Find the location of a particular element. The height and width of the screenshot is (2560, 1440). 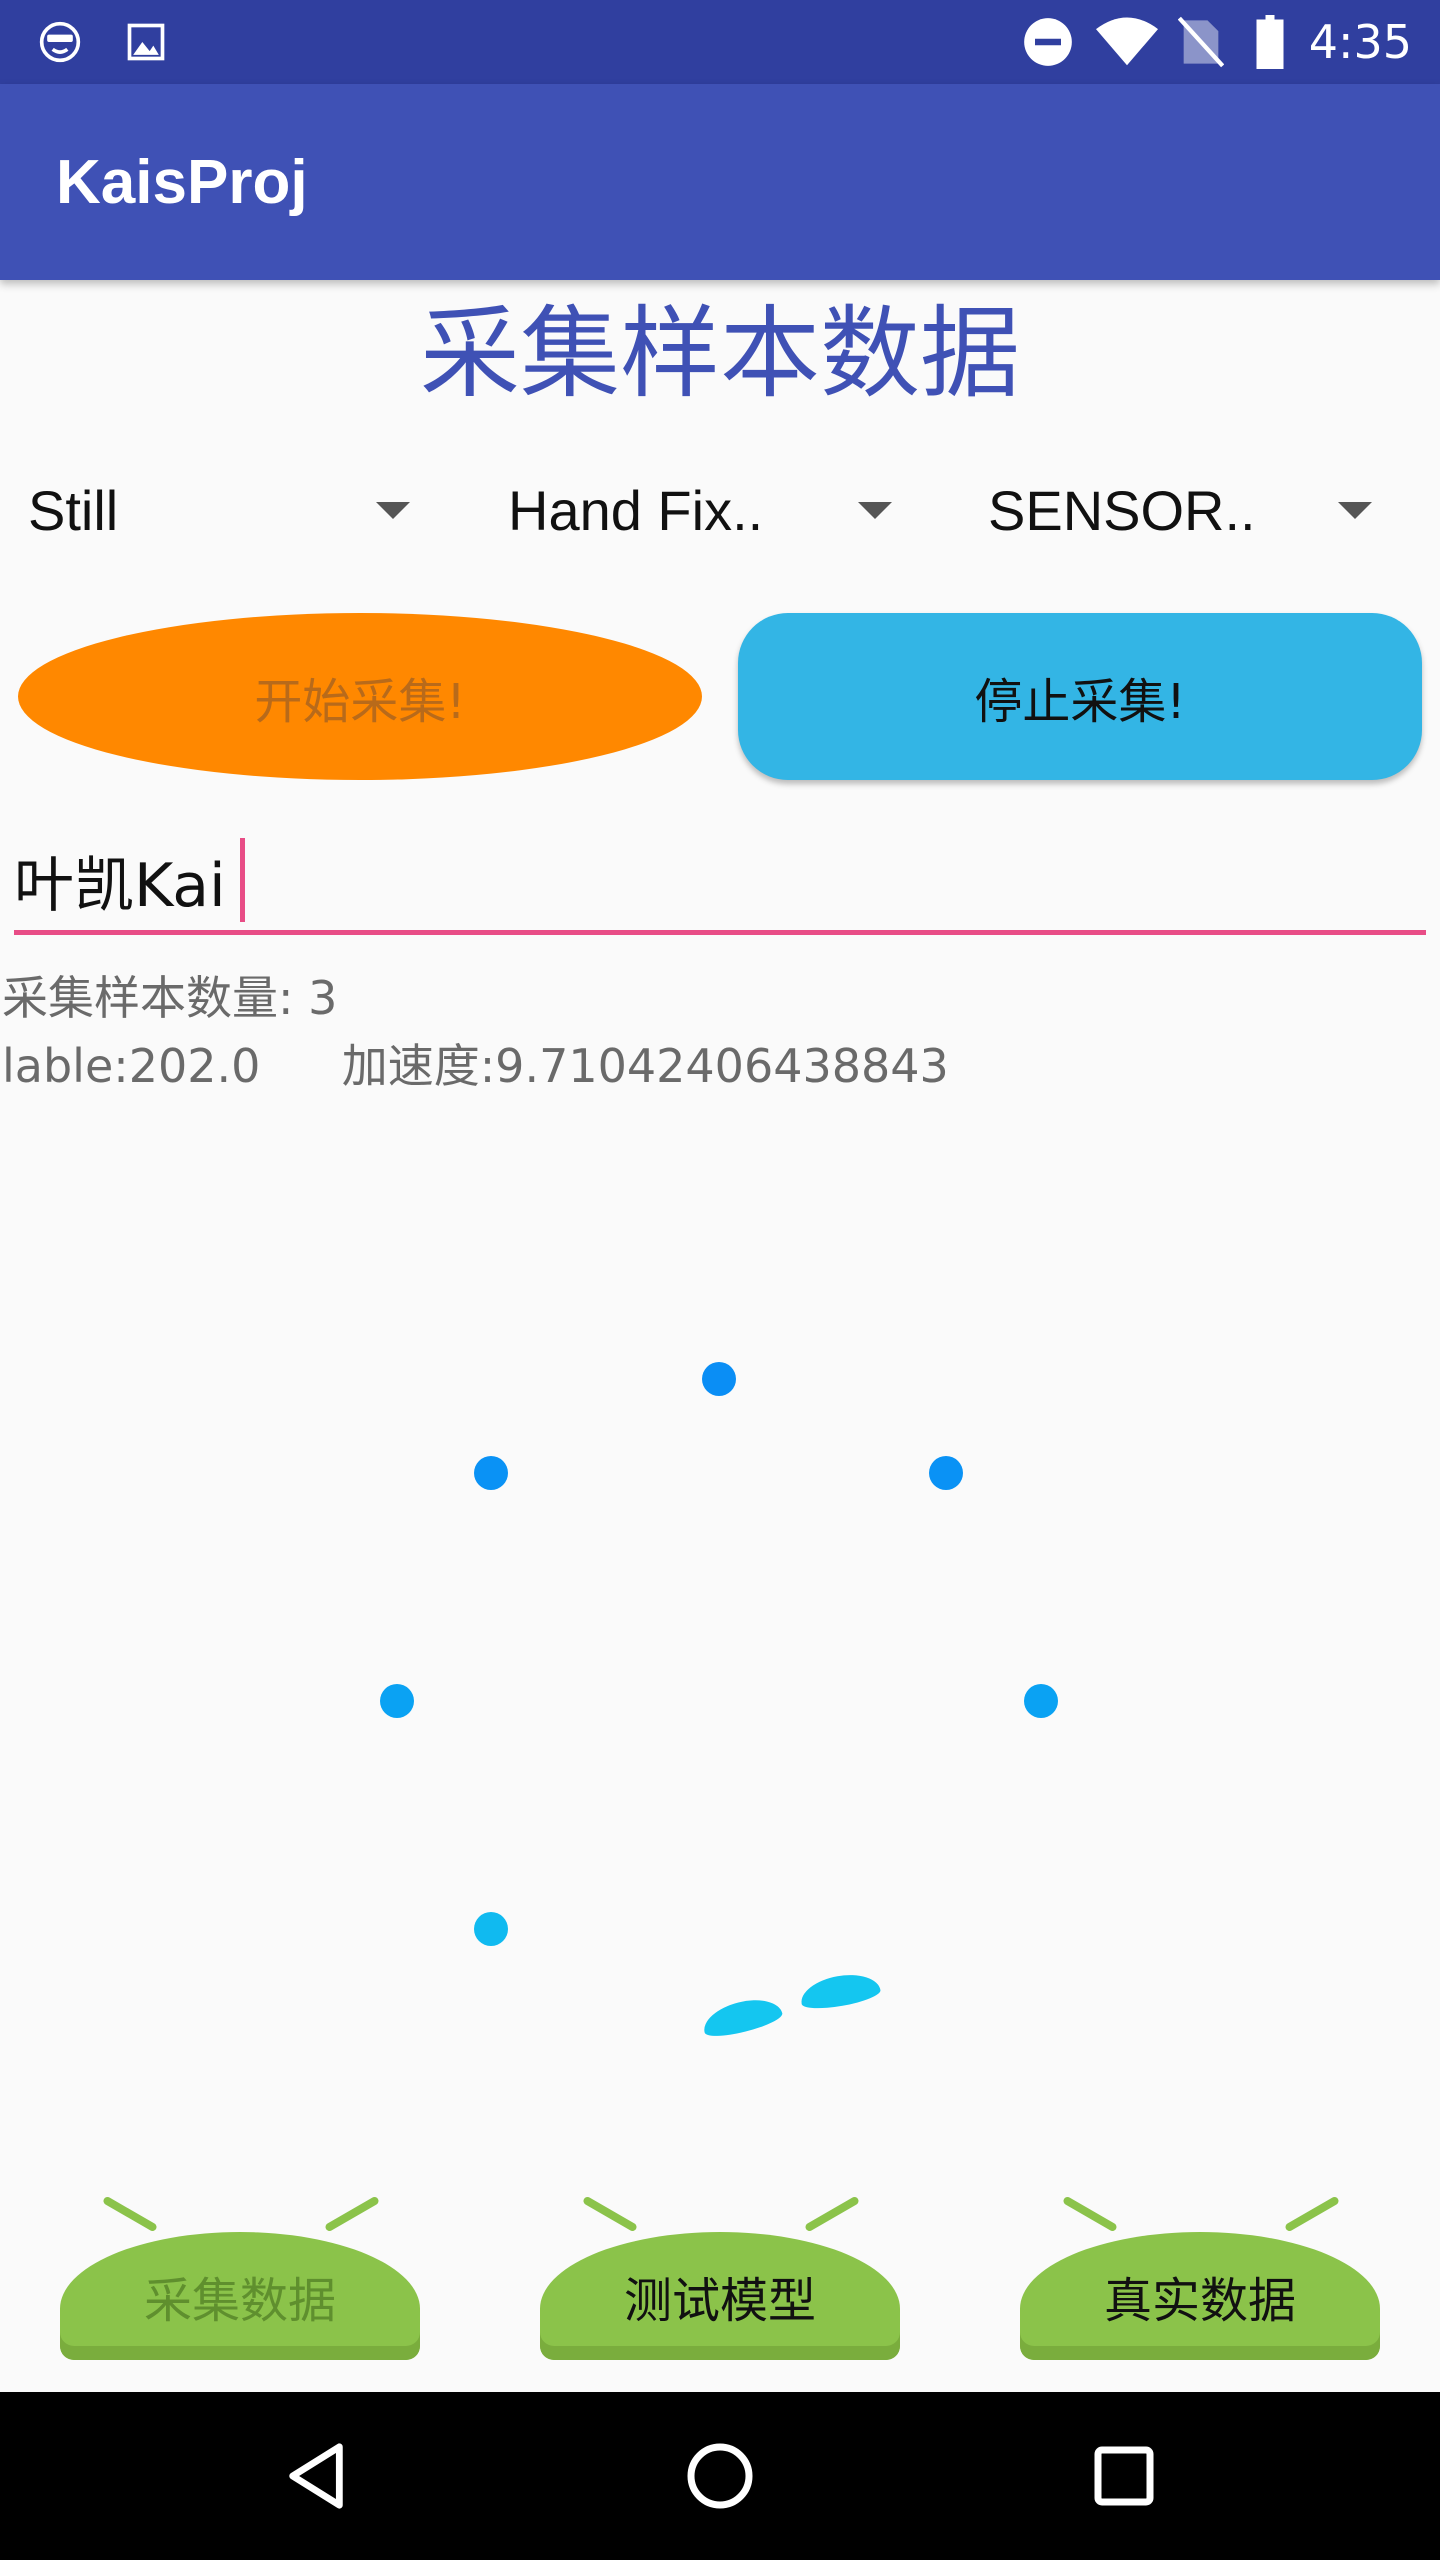

back-icon is located at coordinates (316, 2476).